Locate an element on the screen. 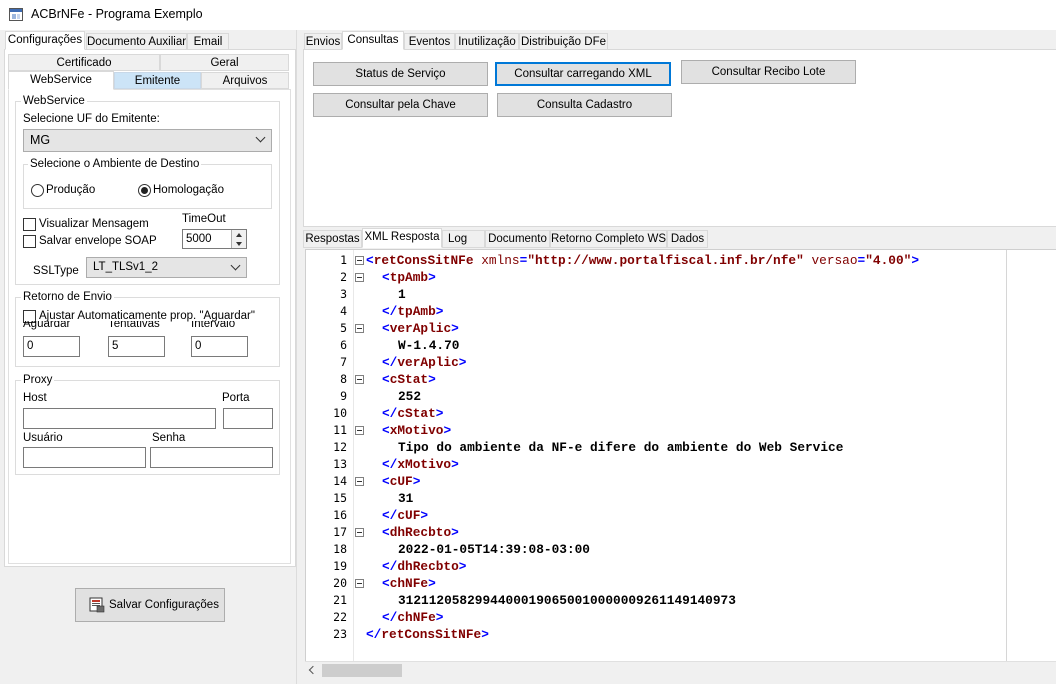 The height and width of the screenshot is (684, 1056). consultar-recibo-lote-button: Consultar Recibo Lote is located at coordinates (768, 72).